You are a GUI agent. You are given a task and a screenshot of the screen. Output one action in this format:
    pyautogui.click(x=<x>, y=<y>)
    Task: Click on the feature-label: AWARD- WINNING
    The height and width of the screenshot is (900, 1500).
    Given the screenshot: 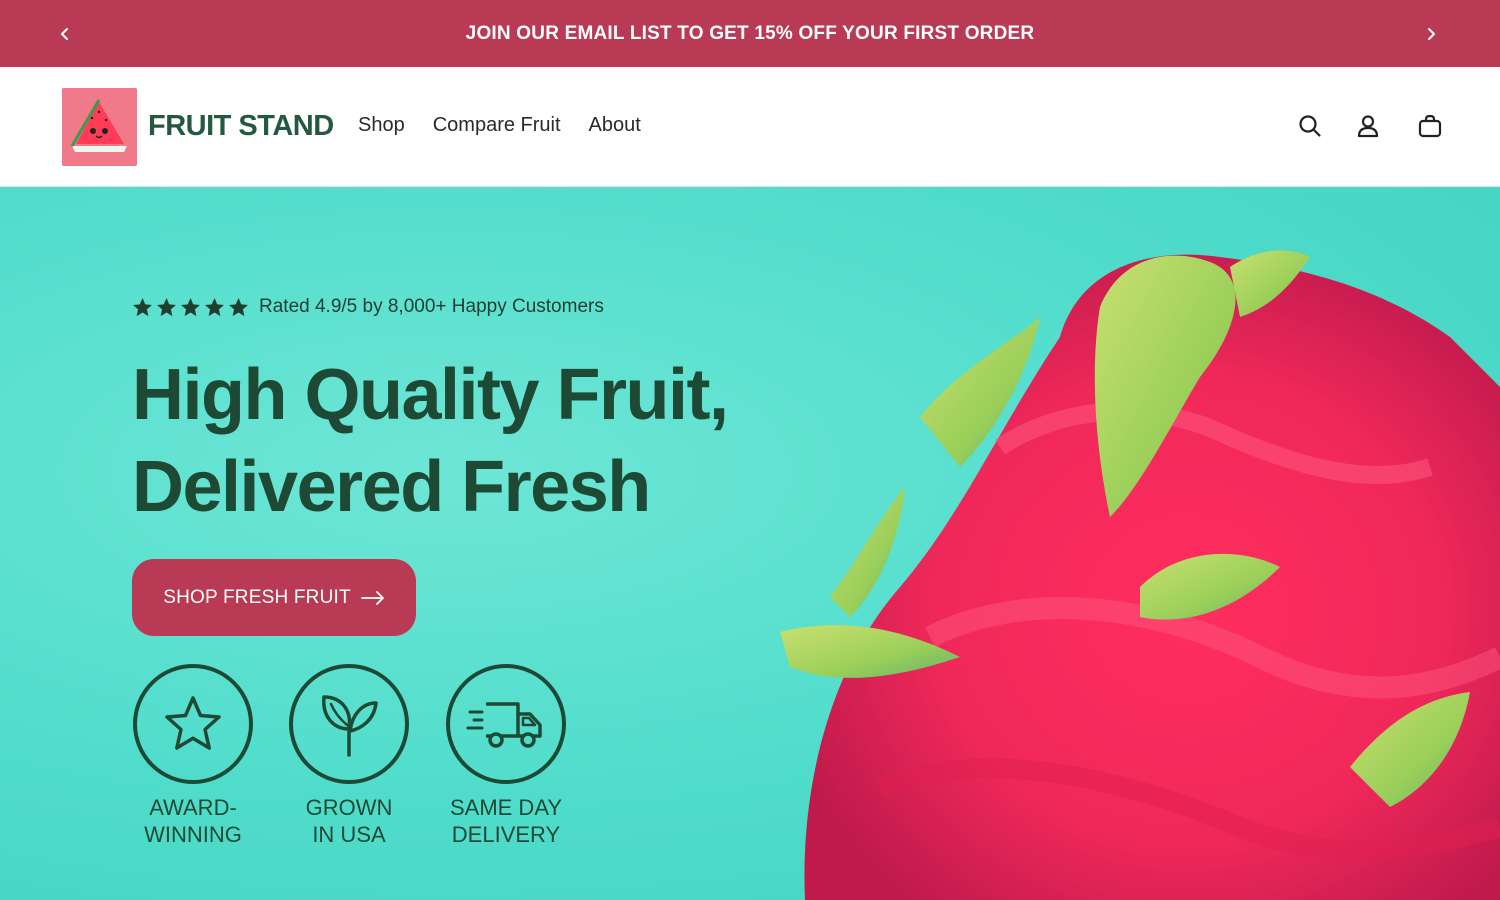 What is the action you would take?
    pyautogui.click(x=193, y=821)
    